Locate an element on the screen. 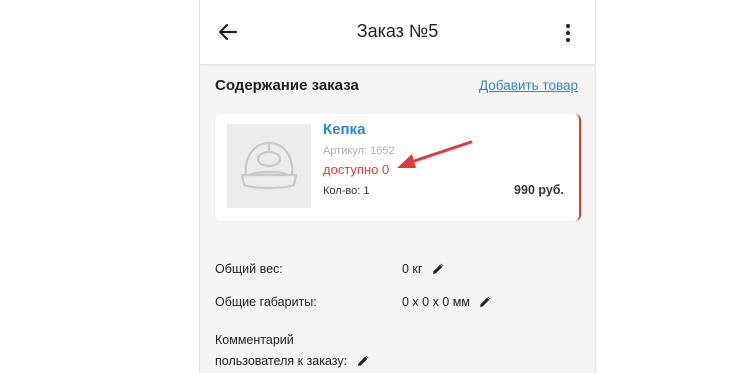 This screenshot has width=740, height=373. total-dims-label: Общие габариты: is located at coordinates (266, 302).